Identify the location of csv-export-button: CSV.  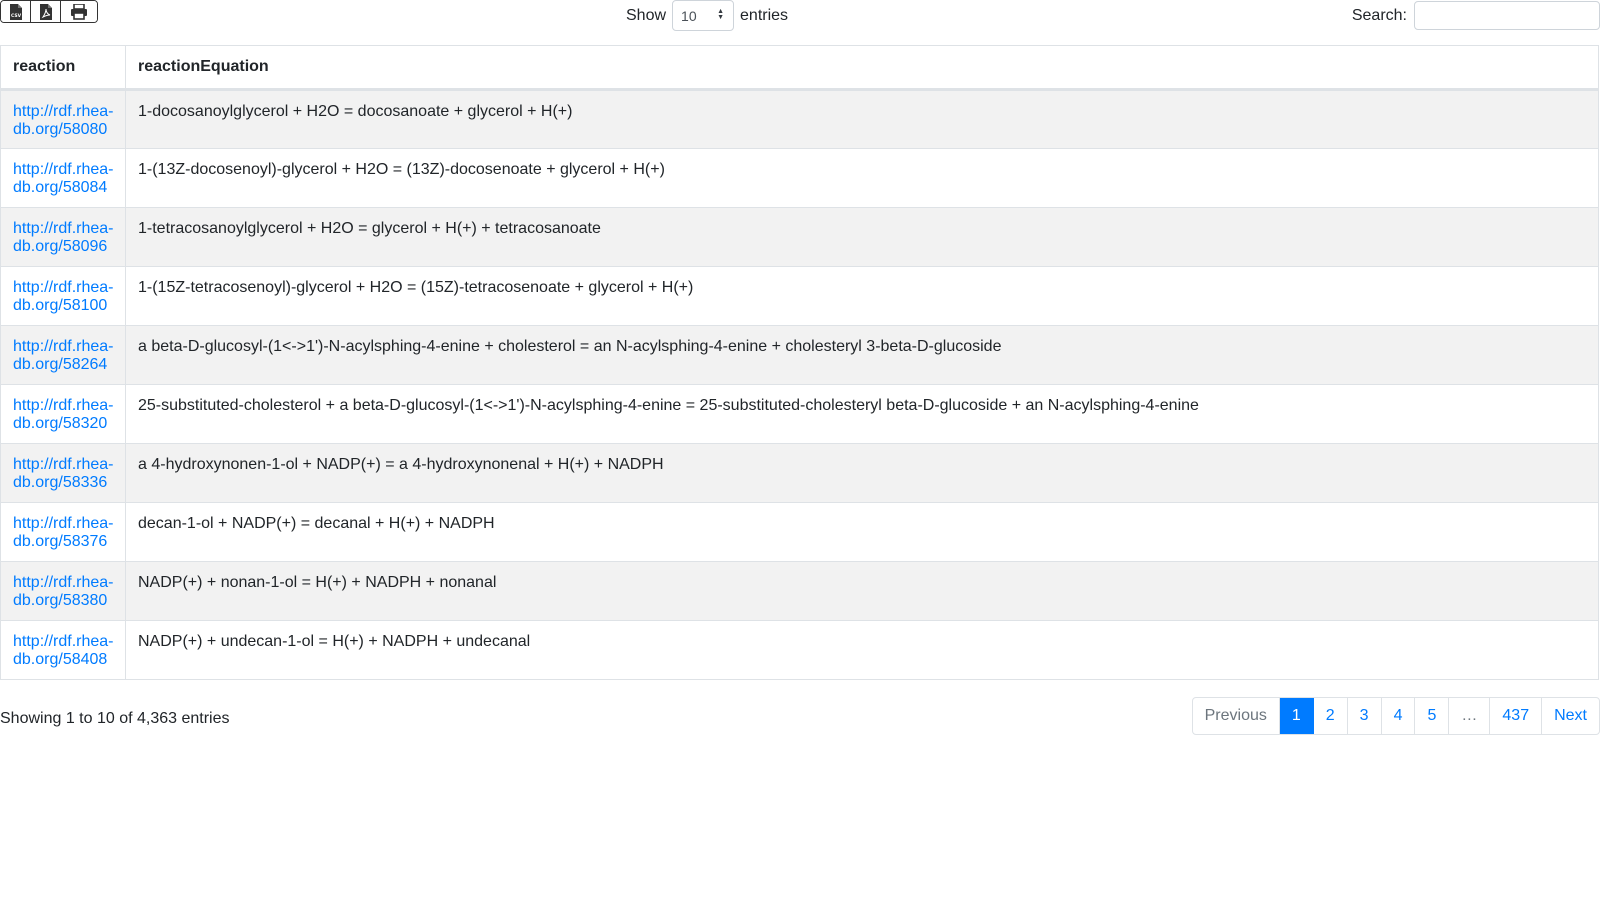
(16, 11).